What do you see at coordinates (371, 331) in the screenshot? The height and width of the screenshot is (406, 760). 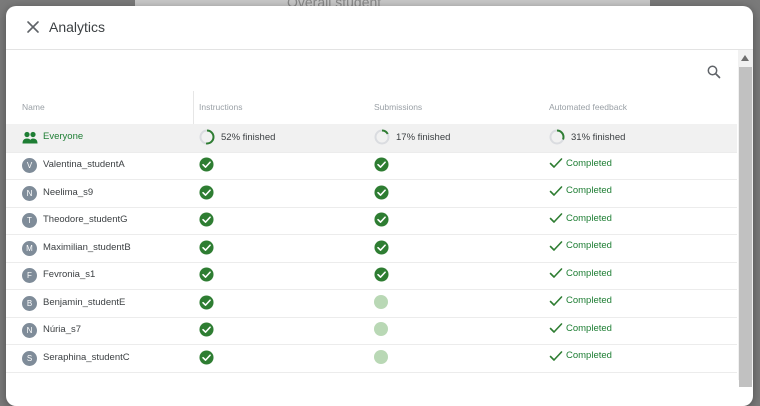 I see `student-row: N Núria_s7 Completed` at bounding box center [371, 331].